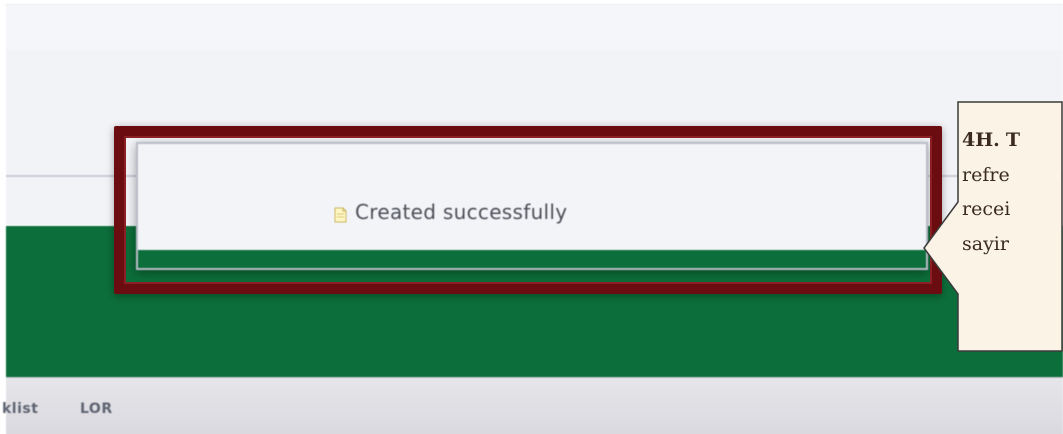 The image size is (1063, 434). I want to click on top-band, so click(534, 28).